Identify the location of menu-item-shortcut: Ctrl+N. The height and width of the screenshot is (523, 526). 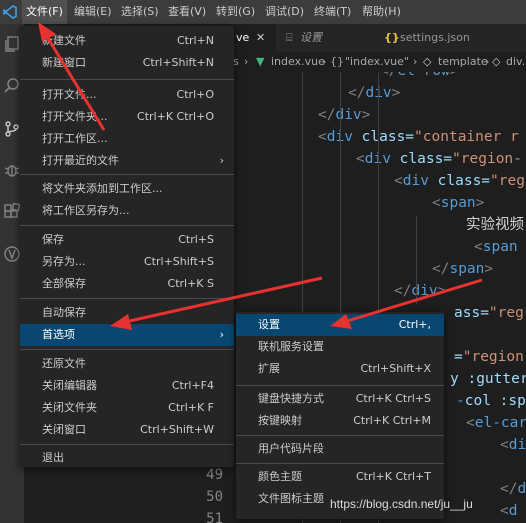
(195, 40).